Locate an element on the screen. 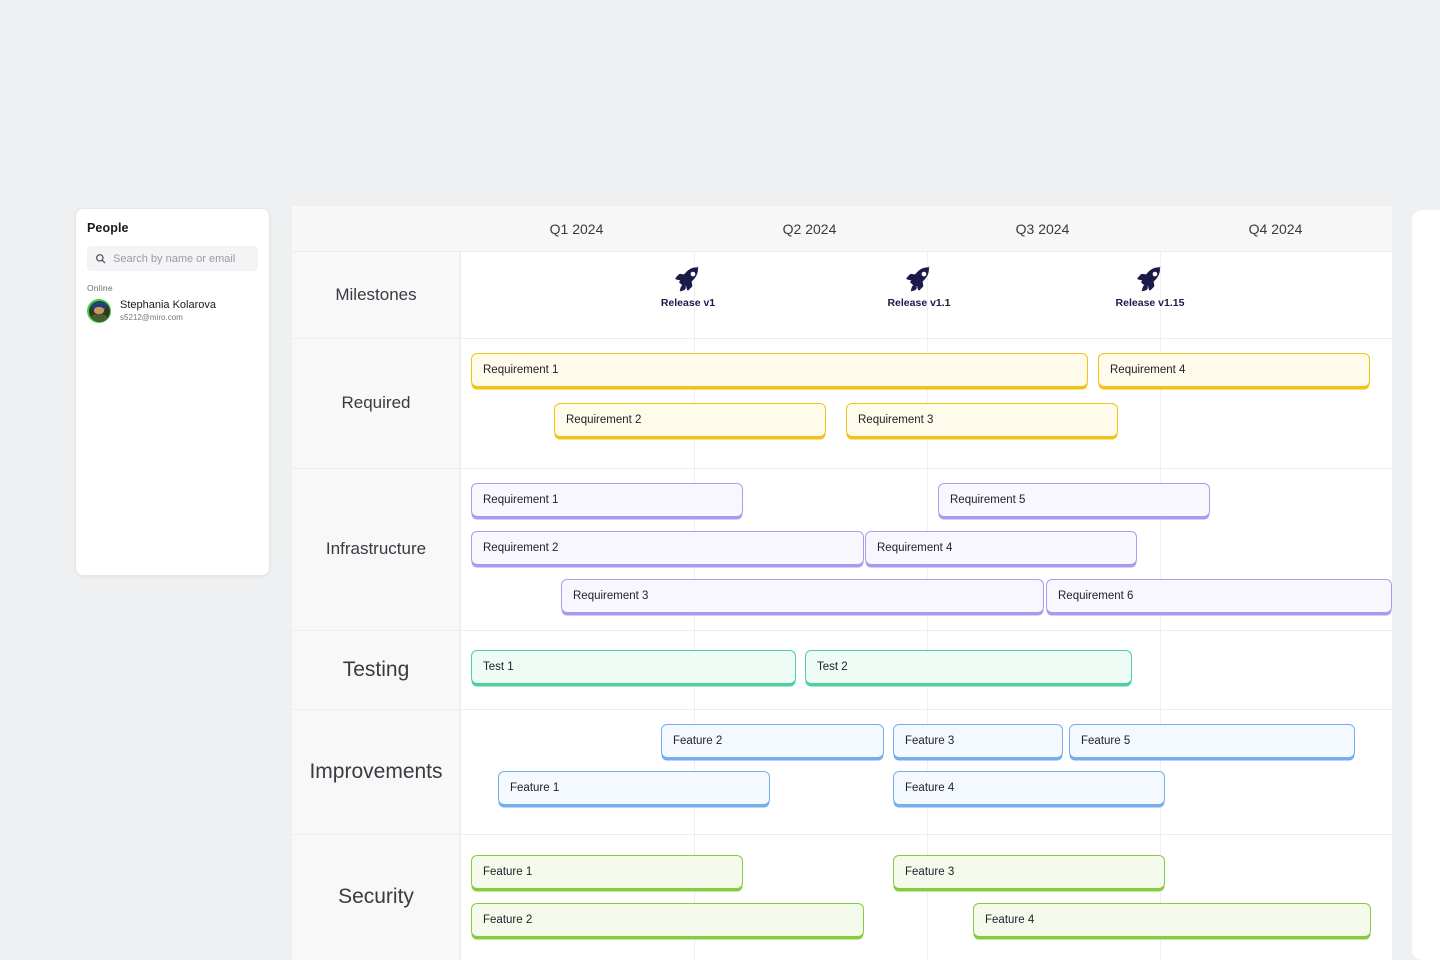 This screenshot has height=960, width=1440. people-panel-title: People is located at coordinates (108, 228).